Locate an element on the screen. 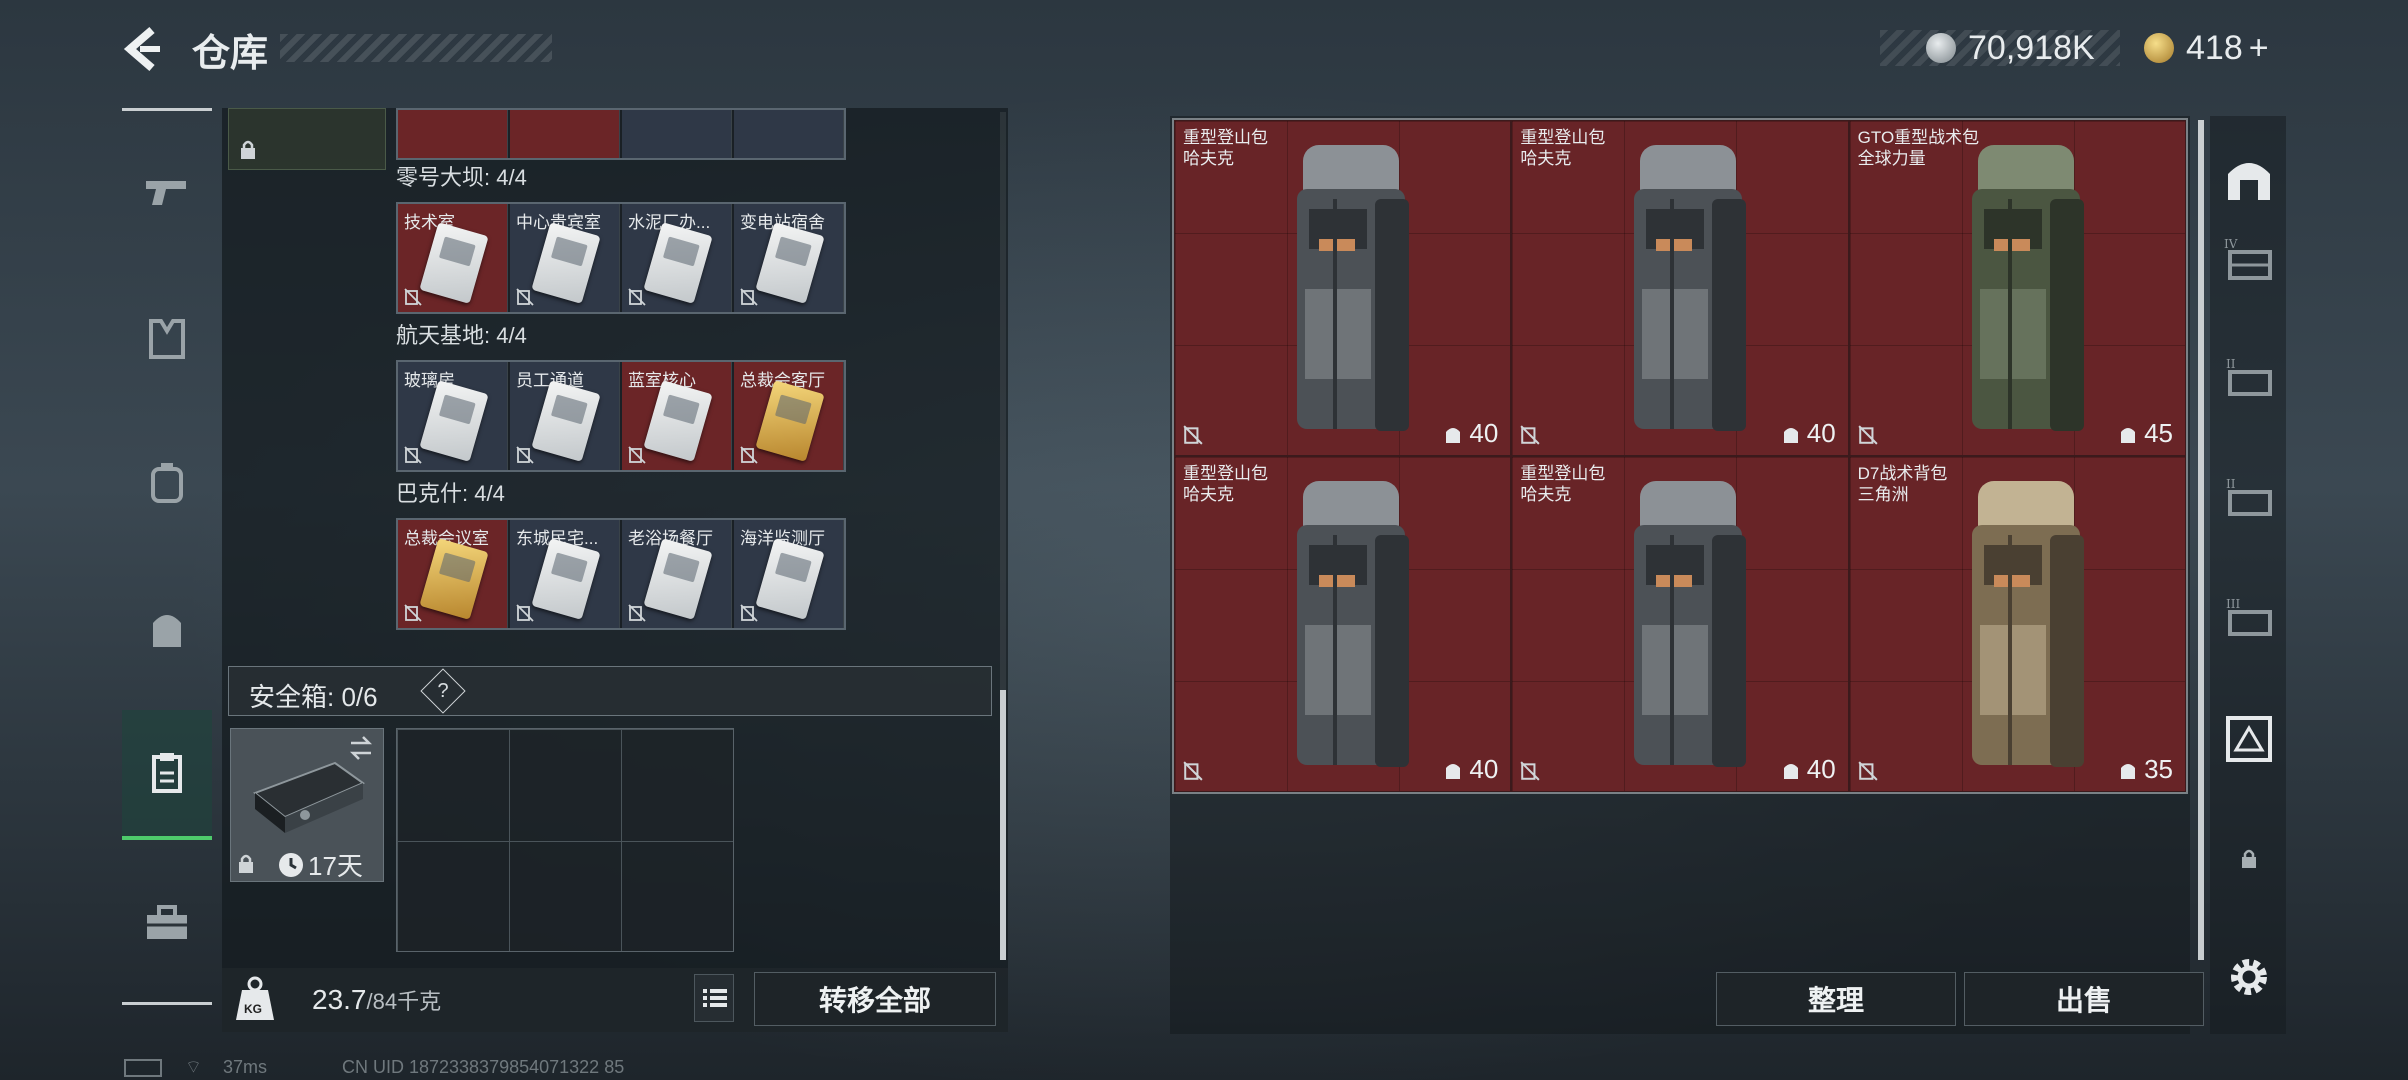  key-card-slot: 总裁会客厅 is located at coordinates (789, 416).